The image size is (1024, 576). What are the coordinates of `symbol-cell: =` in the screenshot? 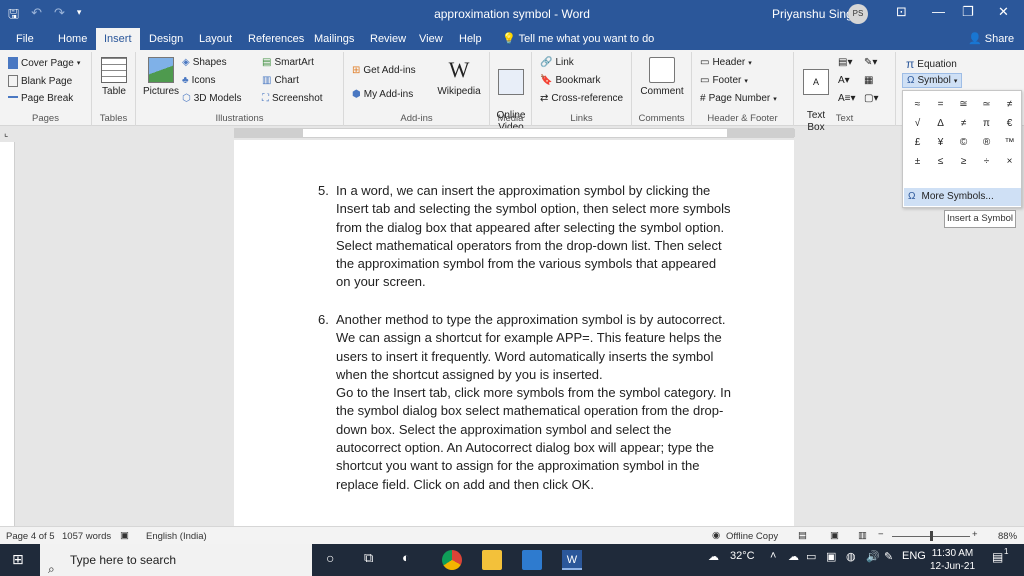 It's located at (940, 104).